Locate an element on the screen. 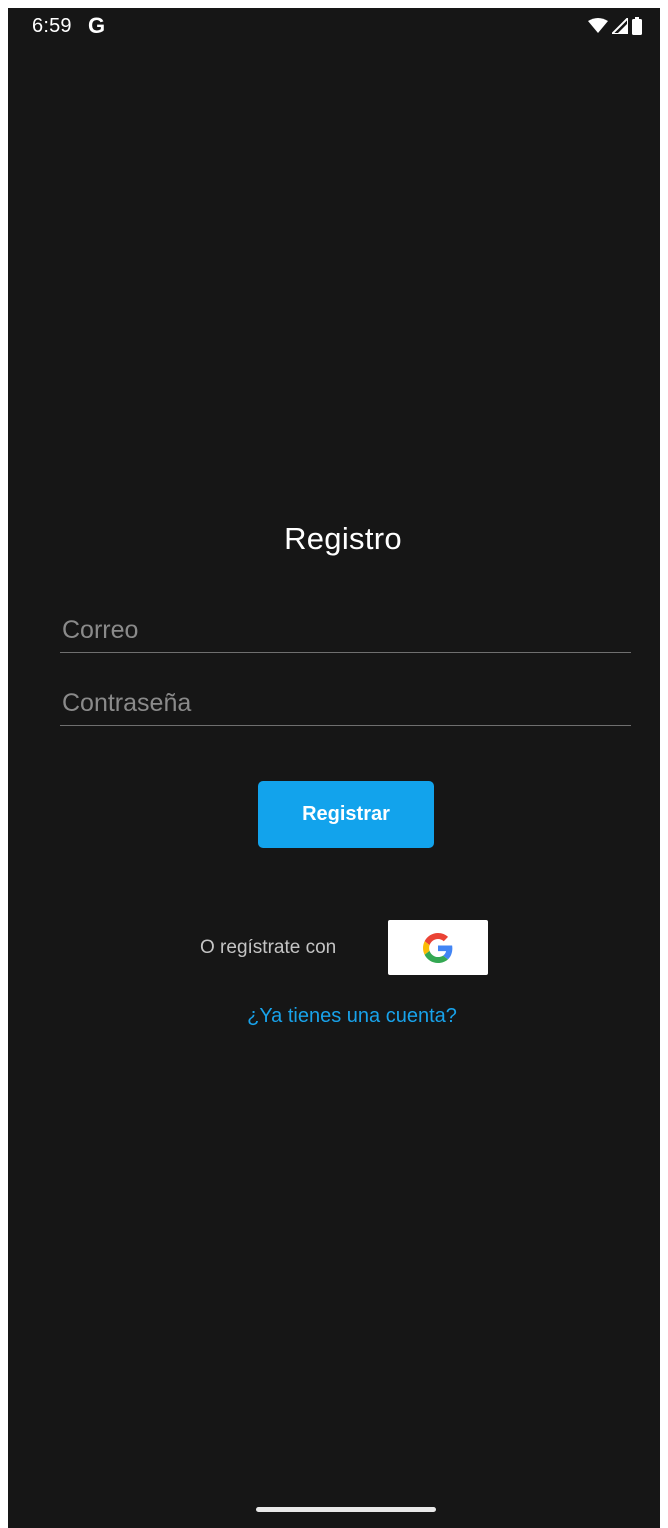 This screenshot has width=668, height=1528. google-signin-button is located at coordinates (438, 947).